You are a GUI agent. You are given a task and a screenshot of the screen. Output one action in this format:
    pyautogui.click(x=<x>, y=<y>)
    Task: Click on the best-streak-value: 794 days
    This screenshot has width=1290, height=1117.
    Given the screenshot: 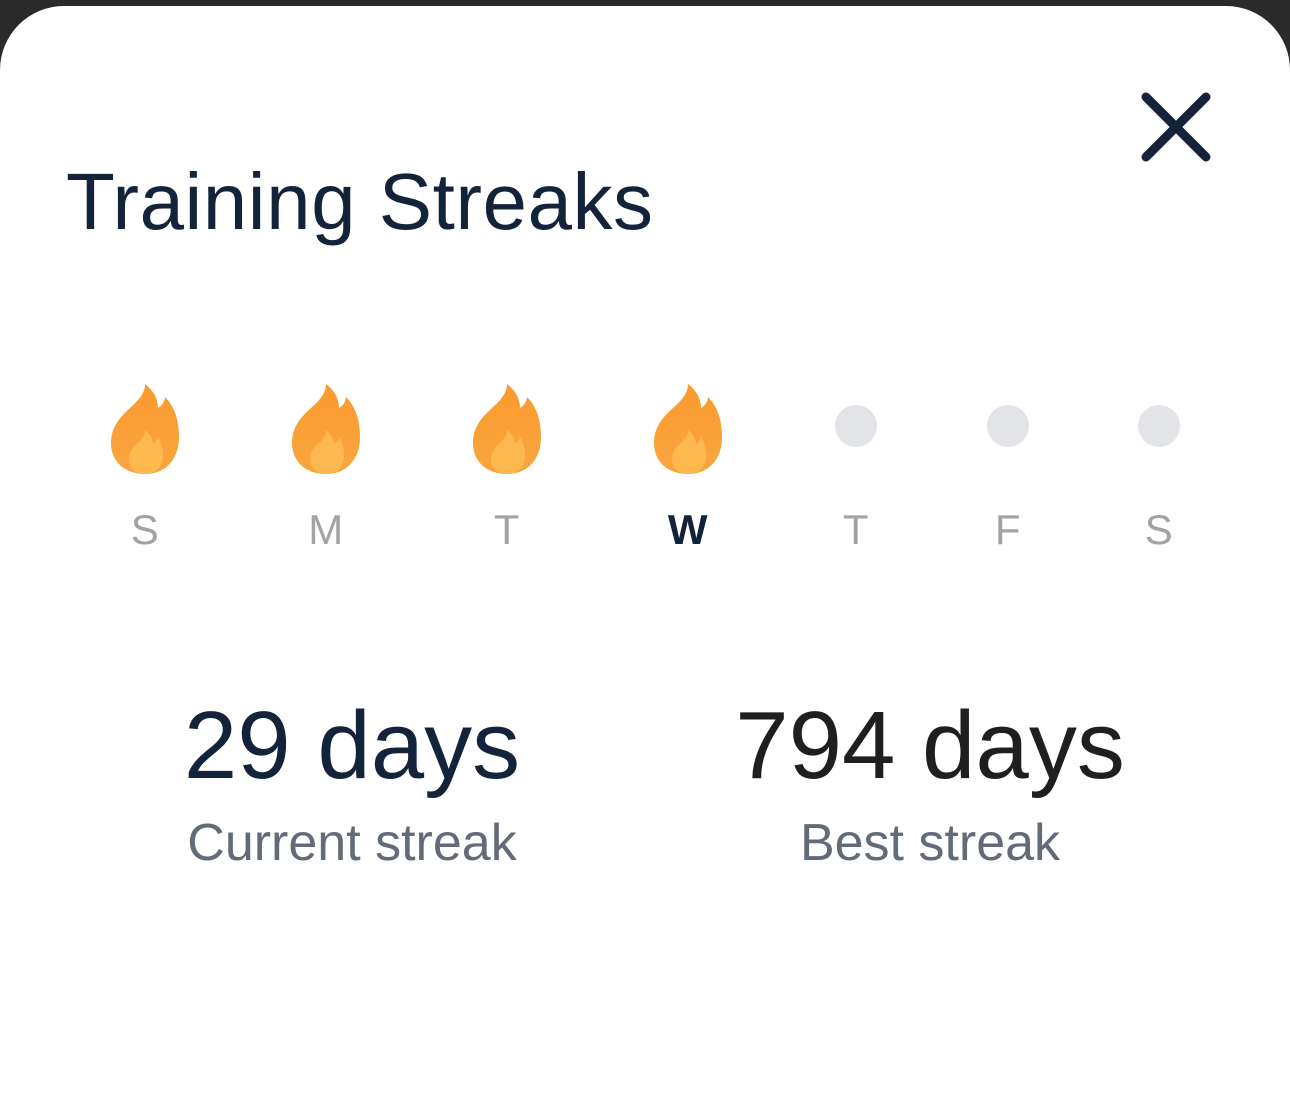 What is the action you would take?
    pyautogui.click(x=930, y=745)
    